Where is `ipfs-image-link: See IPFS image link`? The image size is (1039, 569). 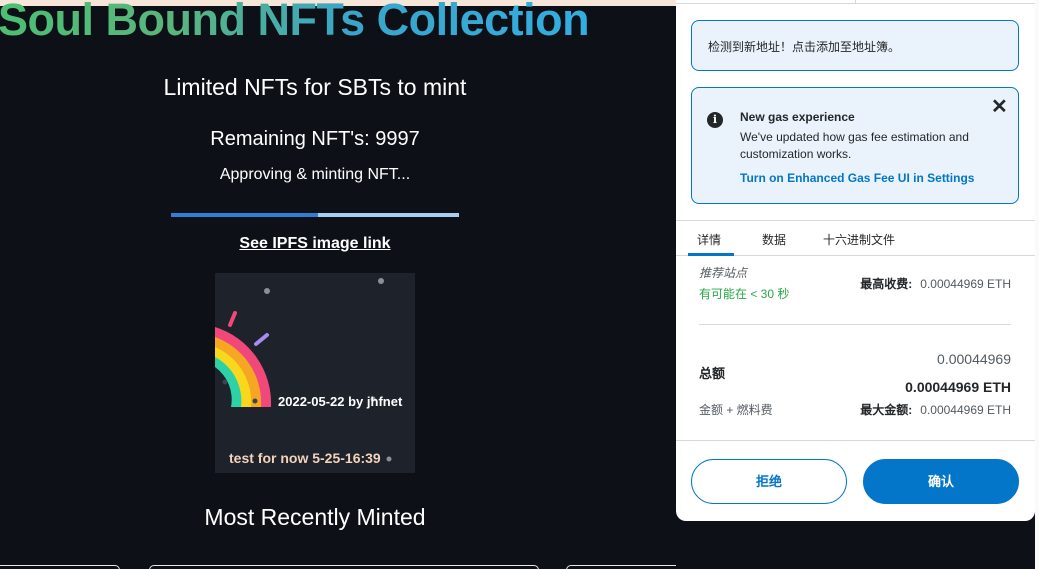 ipfs-image-link: See IPFS image link is located at coordinates (315, 244).